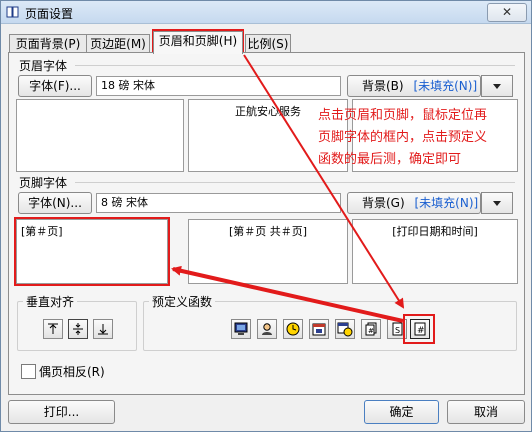  I want to click on arrow-function-to-footer-box, so click(287, 294).